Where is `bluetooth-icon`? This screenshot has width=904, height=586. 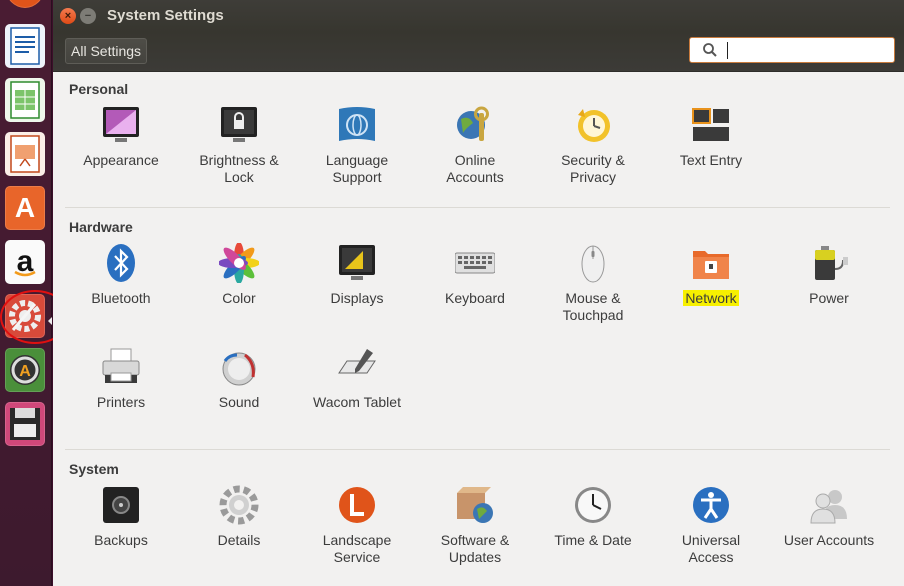 bluetooth-icon is located at coordinates (121, 263).